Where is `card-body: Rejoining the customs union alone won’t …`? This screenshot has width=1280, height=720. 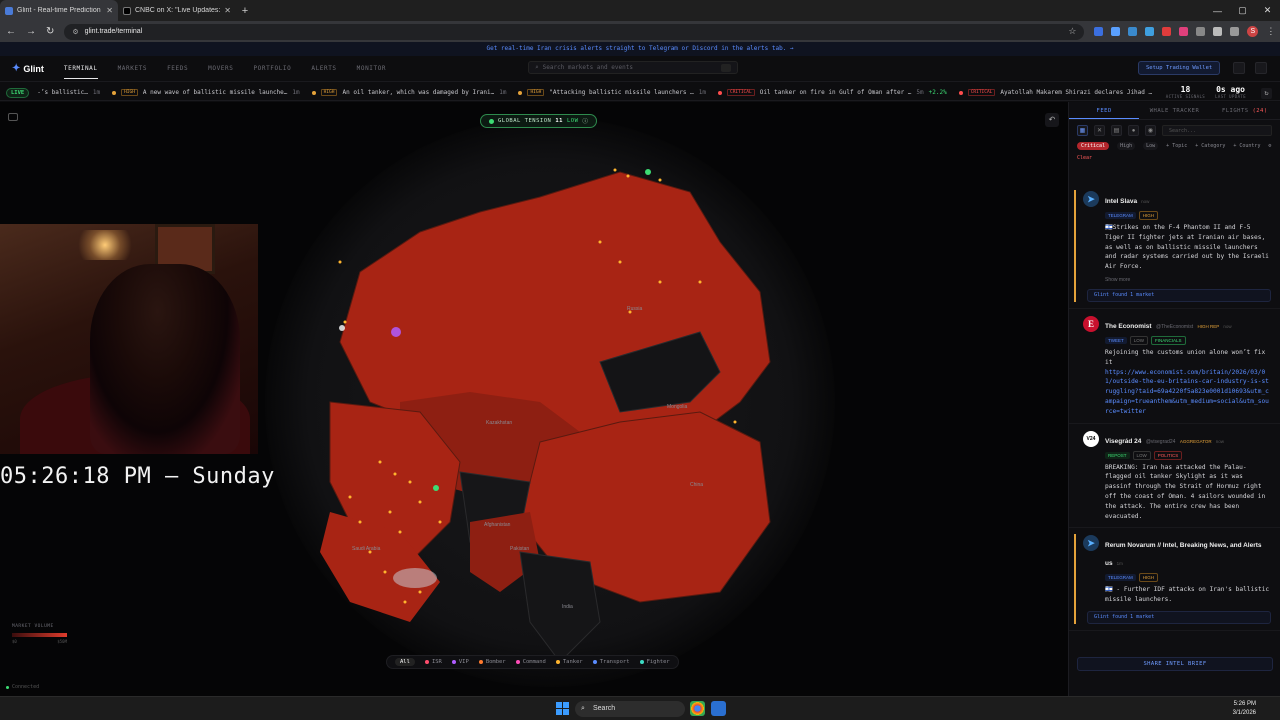 card-body: Rejoining the customs union alone won’t … is located at coordinates (1185, 357).